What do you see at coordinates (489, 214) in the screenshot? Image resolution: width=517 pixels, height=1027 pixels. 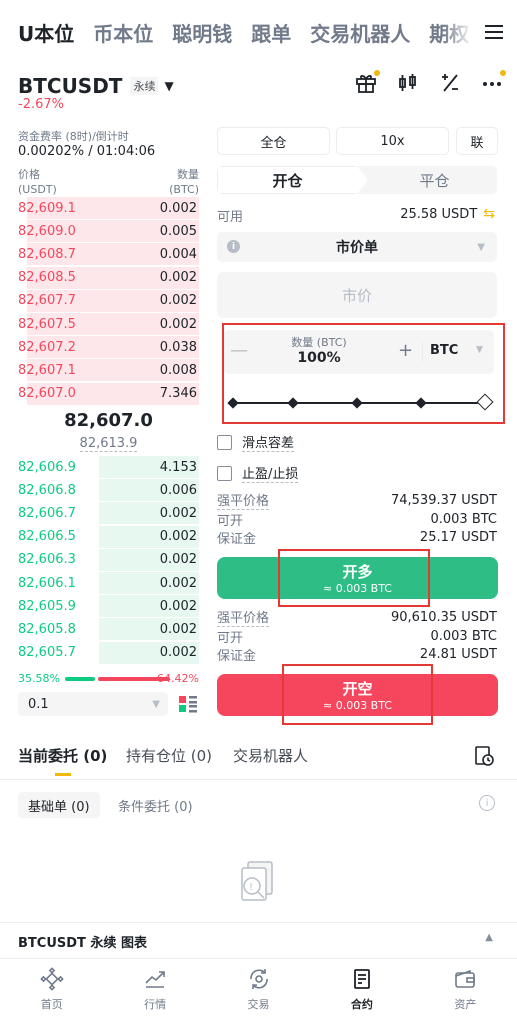 I see `transfer-icon: ⇆` at bounding box center [489, 214].